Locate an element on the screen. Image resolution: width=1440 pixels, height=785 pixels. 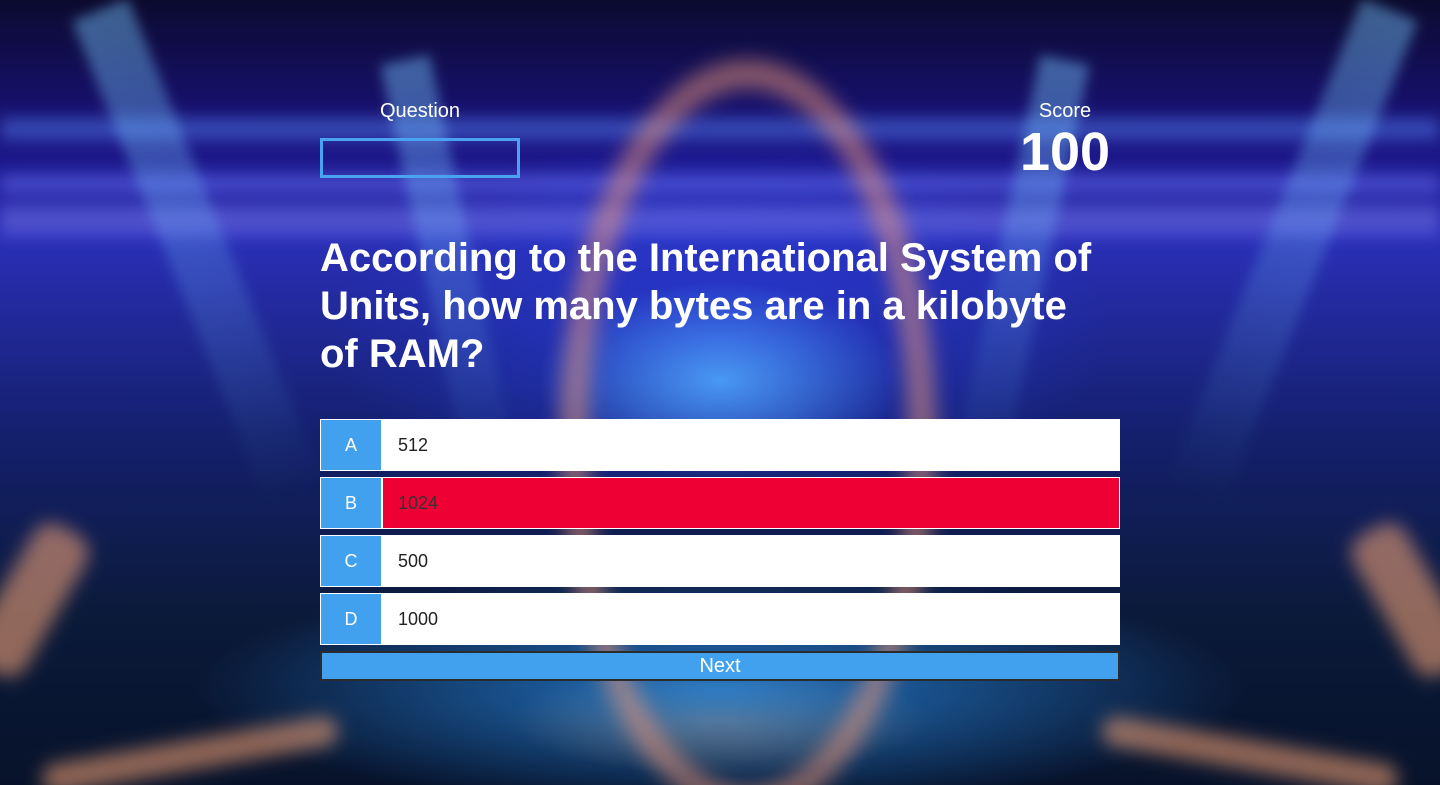
answer-option-d: D 1000 is located at coordinates (720, 619).